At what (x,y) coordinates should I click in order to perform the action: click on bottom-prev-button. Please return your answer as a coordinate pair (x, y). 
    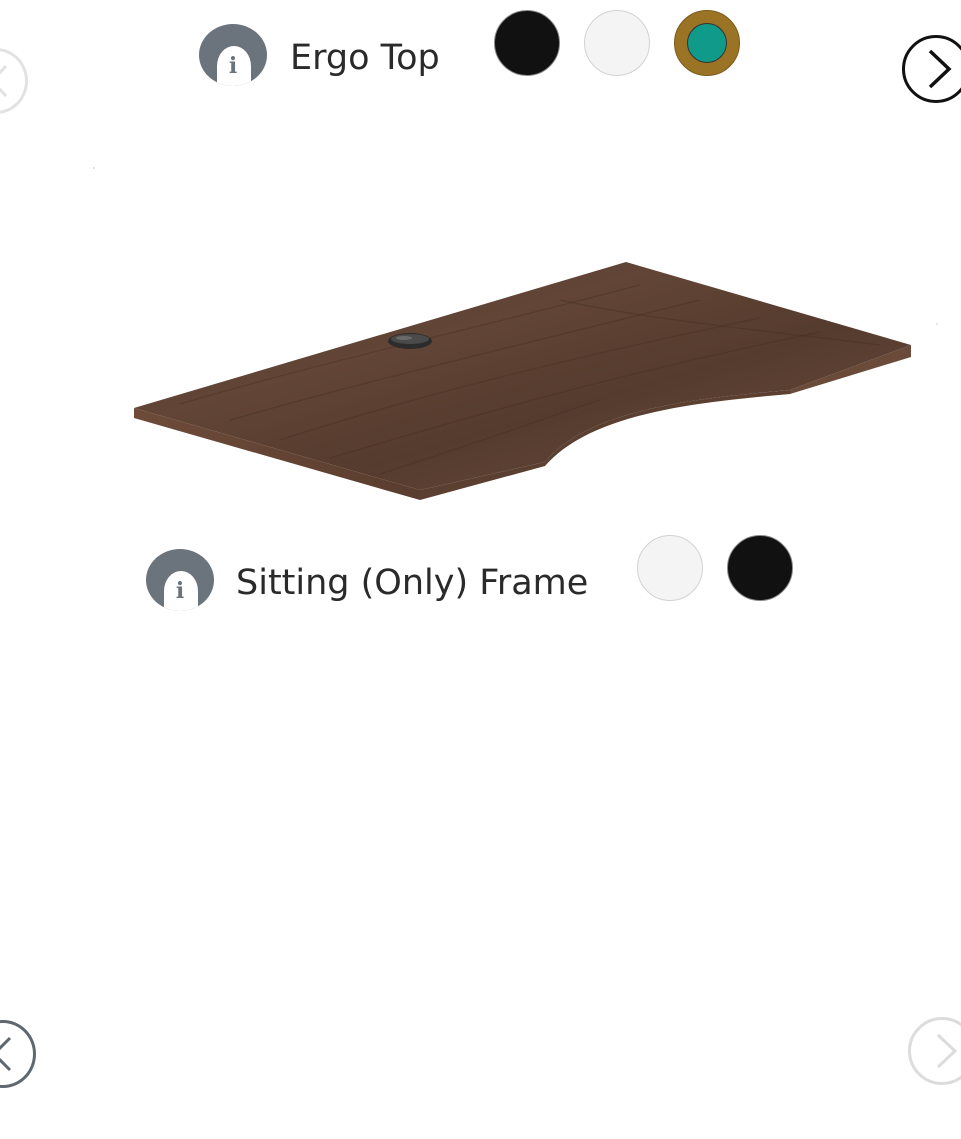
    Looking at the image, I should click on (18, 1054).